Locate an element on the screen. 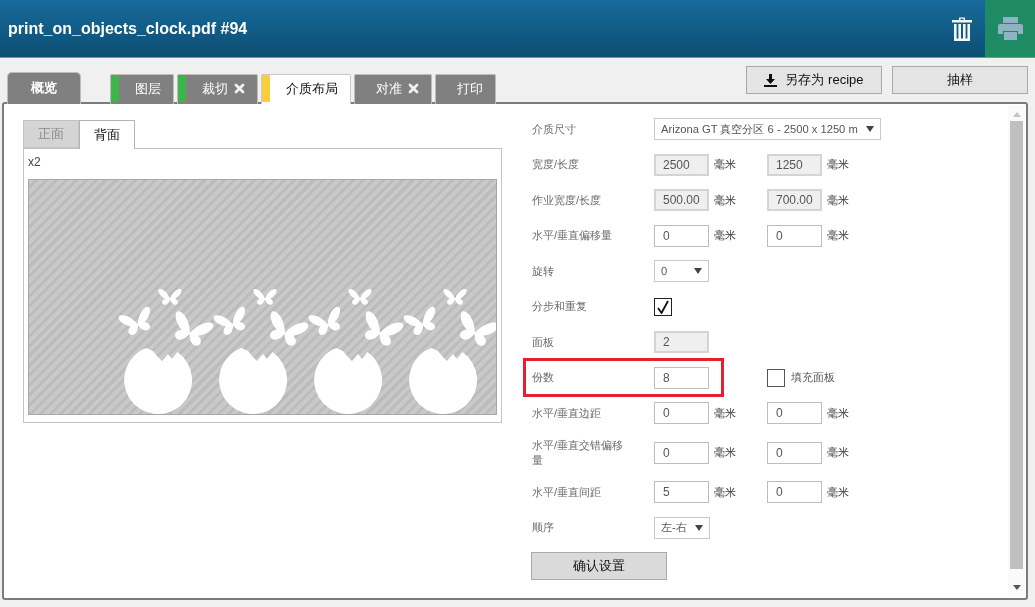 The image size is (1035, 607). tab: 介质布局 is located at coordinates (306, 89).